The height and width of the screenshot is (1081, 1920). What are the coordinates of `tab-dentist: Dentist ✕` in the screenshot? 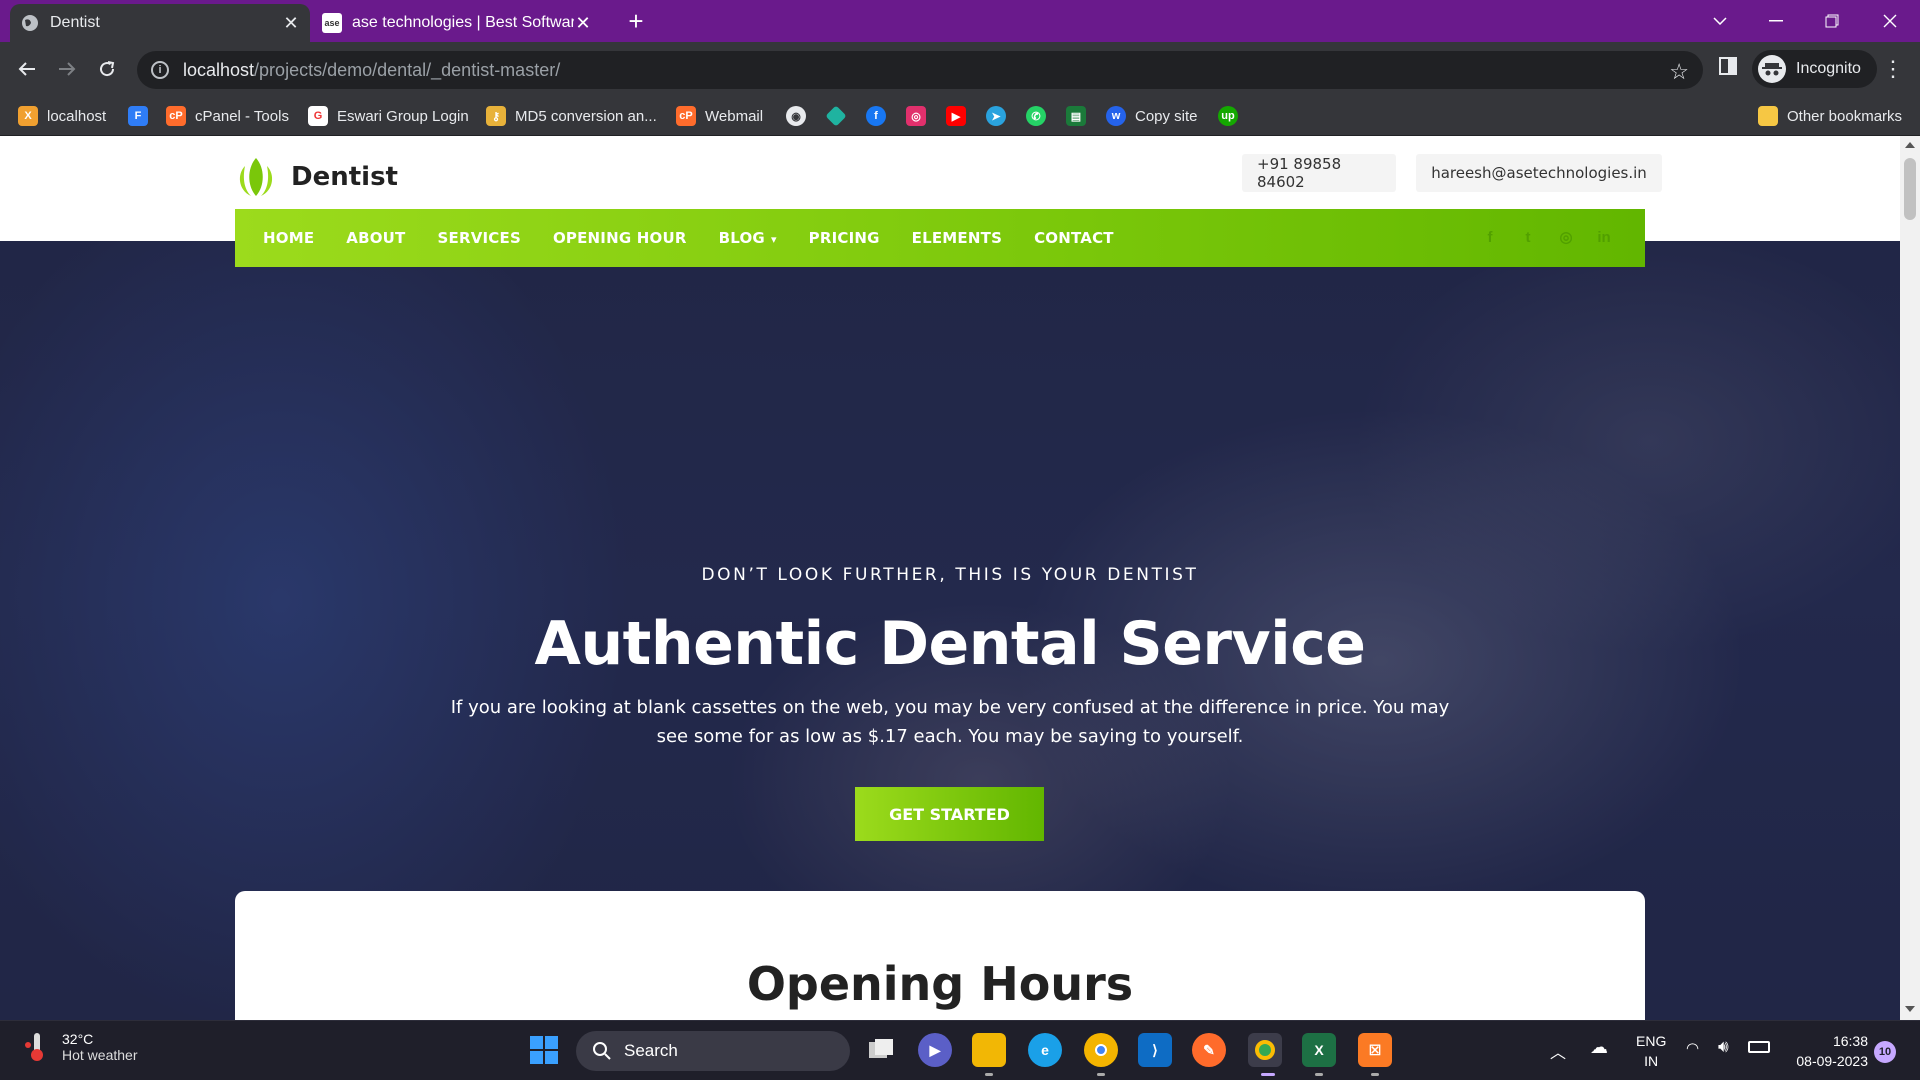 It's located at (160, 23).